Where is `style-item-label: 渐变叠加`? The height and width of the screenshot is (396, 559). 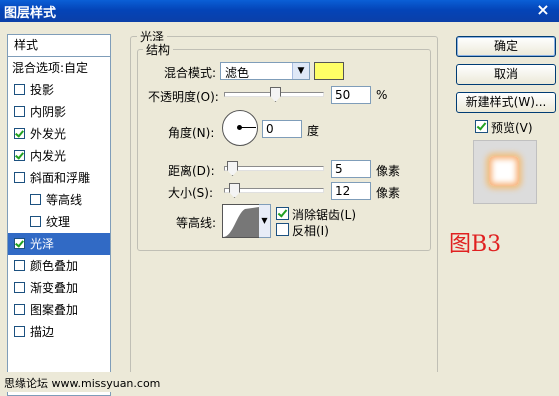 style-item-label: 渐变叠加 is located at coordinates (54, 288).